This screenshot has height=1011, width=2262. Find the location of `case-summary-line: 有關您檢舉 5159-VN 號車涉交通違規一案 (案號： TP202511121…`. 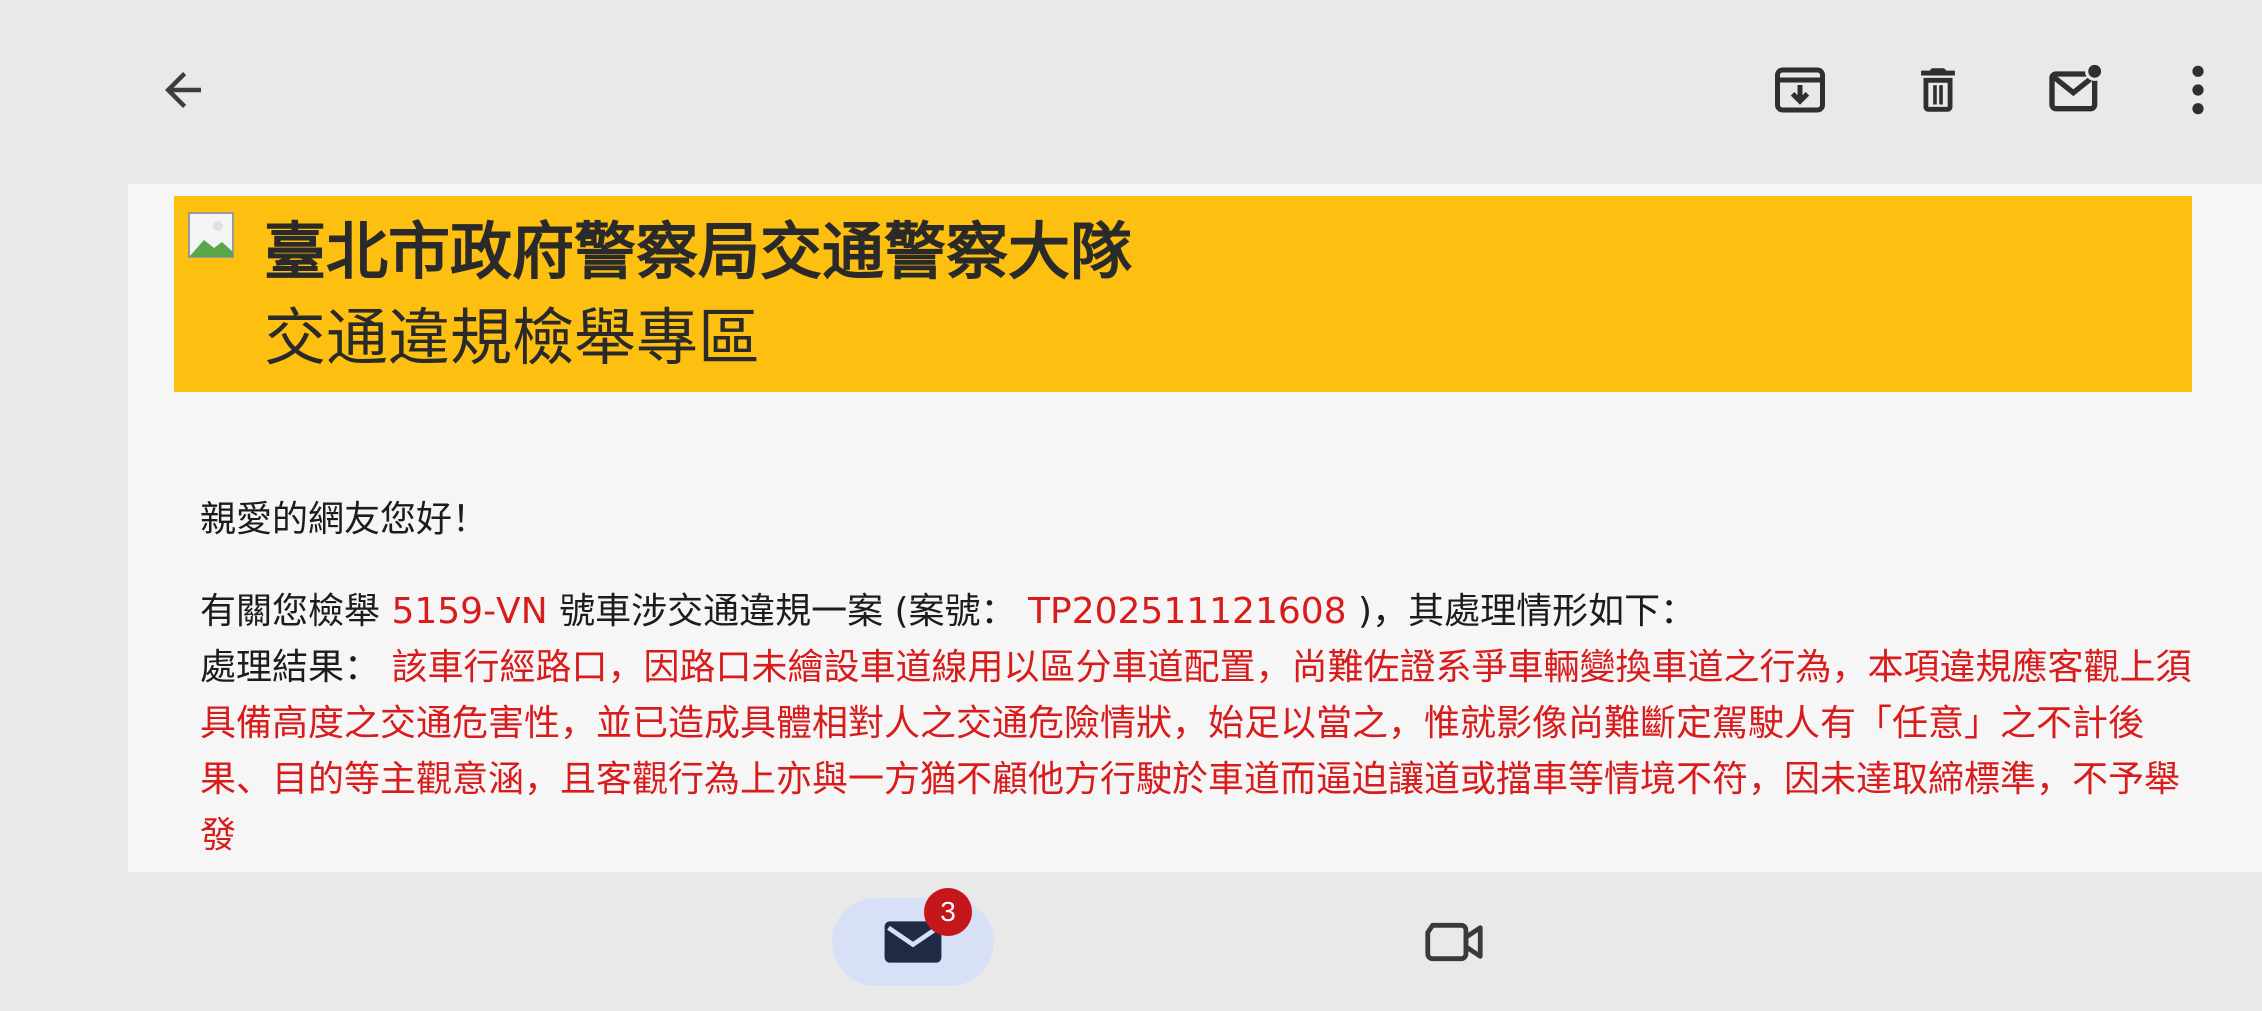

case-summary-line: 有關您檢舉 5159-VN 號車涉交通違規一案 (案號： TP202511121… is located at coordinates (1200, 612).